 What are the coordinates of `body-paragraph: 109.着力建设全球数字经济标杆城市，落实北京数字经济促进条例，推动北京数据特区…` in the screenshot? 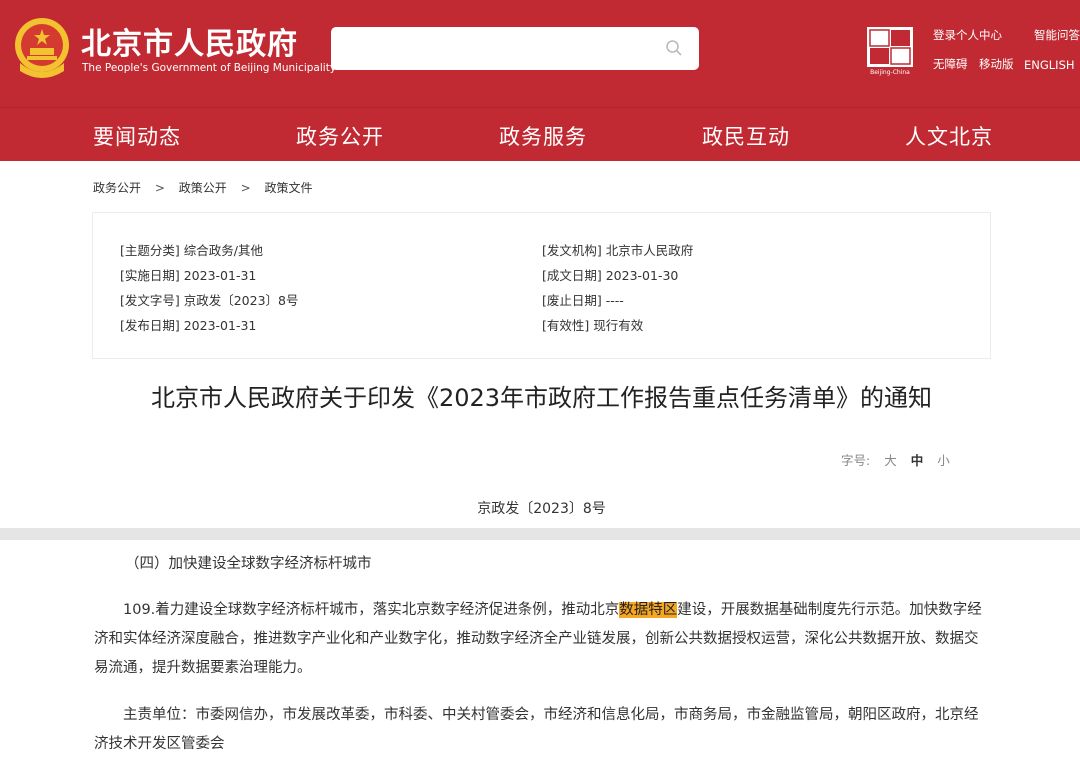 It's located at (541, 639).